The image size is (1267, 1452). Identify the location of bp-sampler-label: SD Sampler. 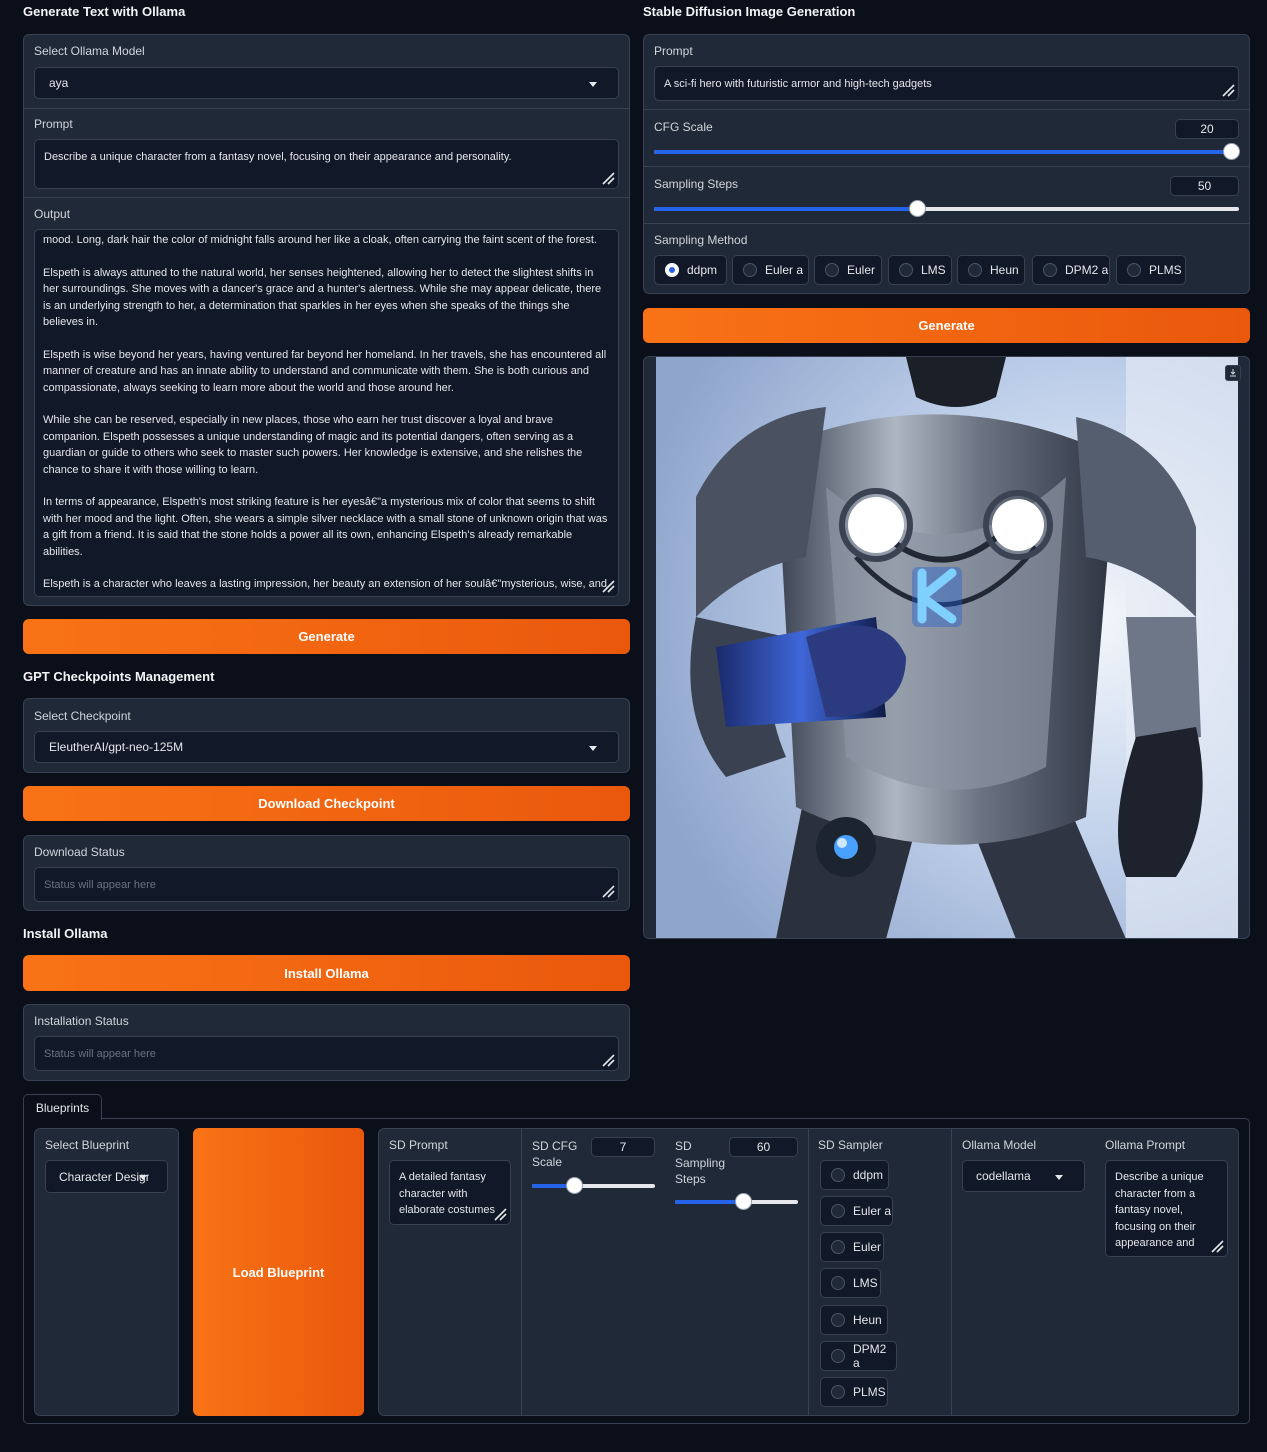
(850, 1145).